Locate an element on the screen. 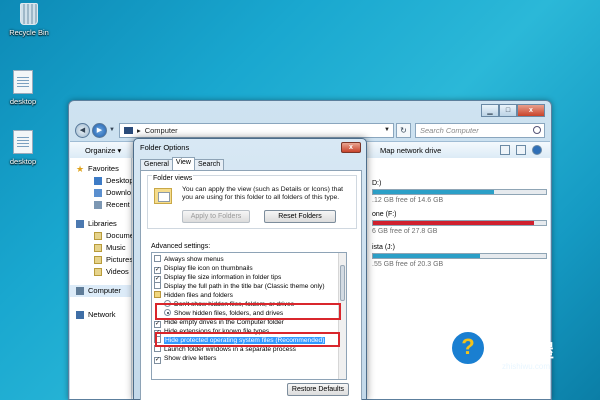 The height and width of the screenshot is (400, 600). forward-button: ▶ is located at coordinates (99, 130).